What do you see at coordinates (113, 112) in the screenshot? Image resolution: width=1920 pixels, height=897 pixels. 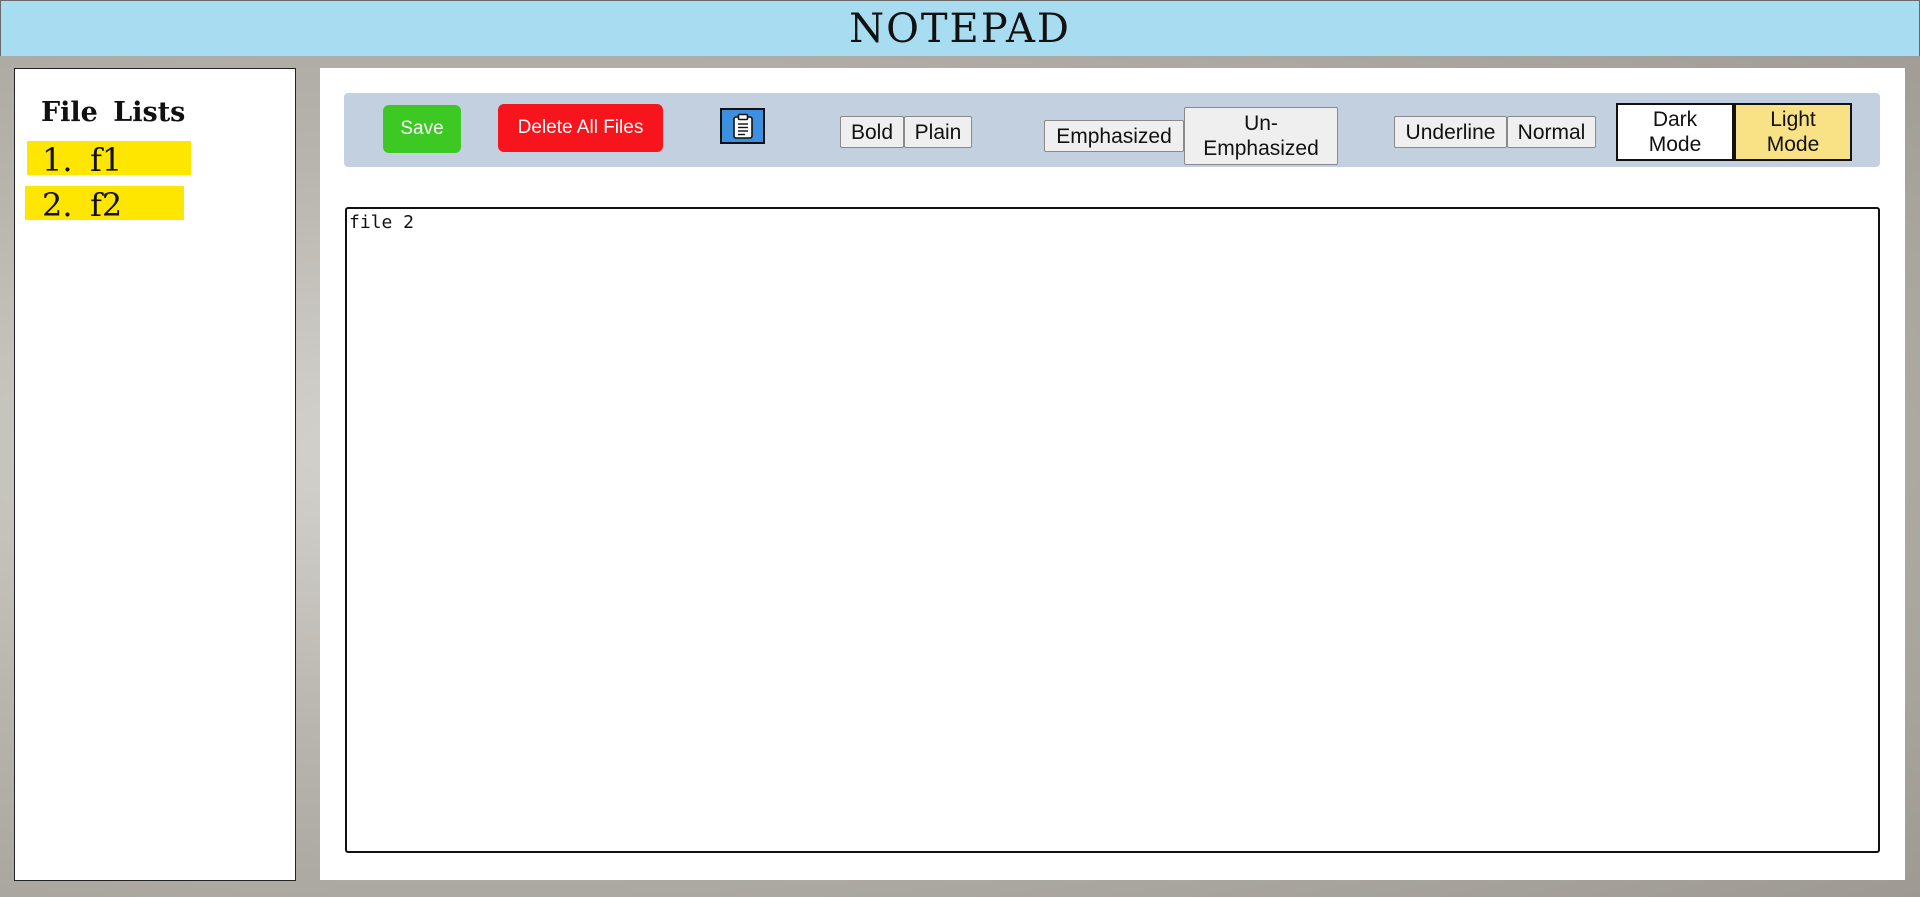 I see `file-list-heading: File Lists` at bounding box center [113, 112].